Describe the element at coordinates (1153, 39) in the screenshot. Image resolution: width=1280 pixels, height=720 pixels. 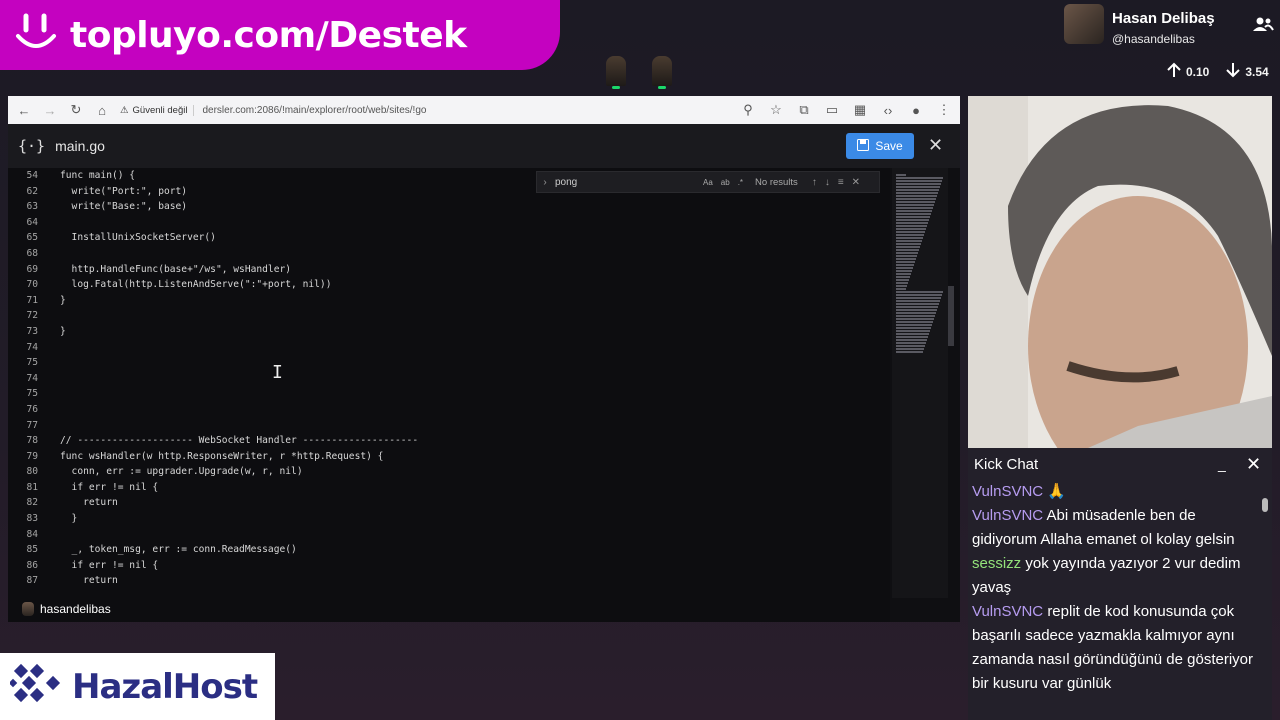
I see `profile-handle: @hasandelibas` at that location.